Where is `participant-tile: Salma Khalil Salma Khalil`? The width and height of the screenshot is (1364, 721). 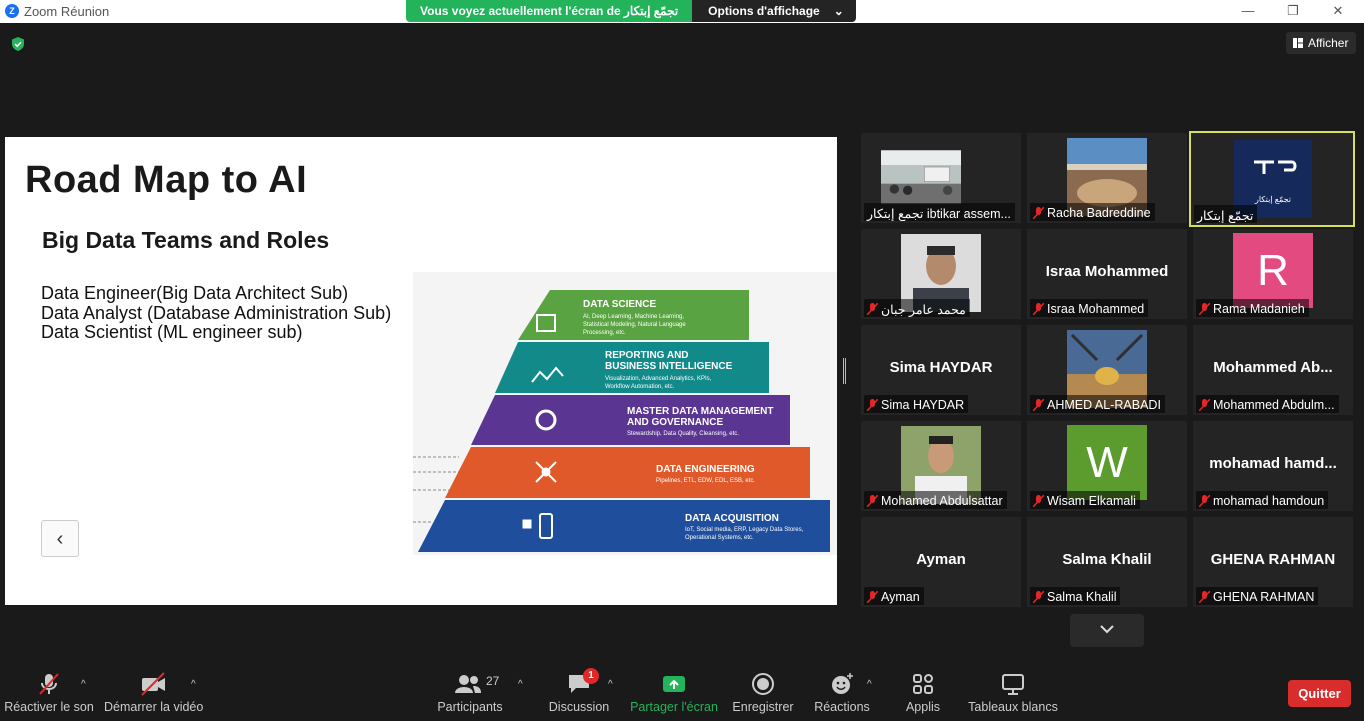 participant-tile: Salma Khalil Salma Khalil is located at coordinates (1107, 562).